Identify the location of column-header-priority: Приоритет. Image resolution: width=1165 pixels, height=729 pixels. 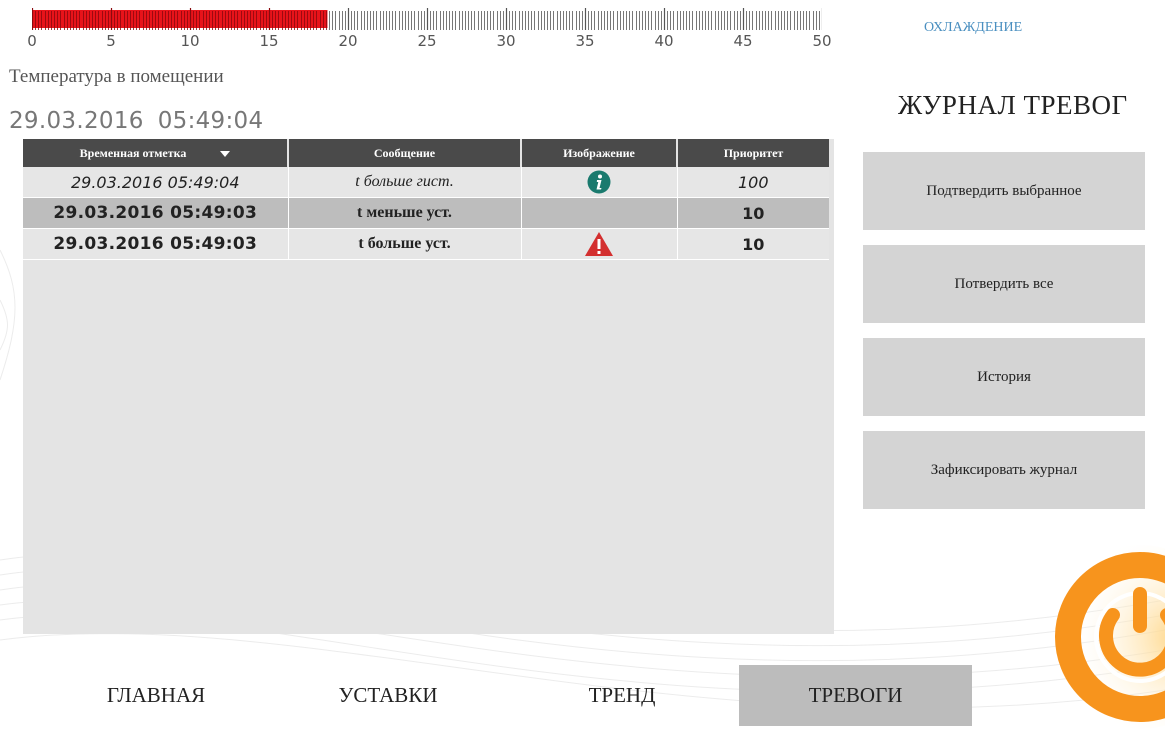
(753, 153).